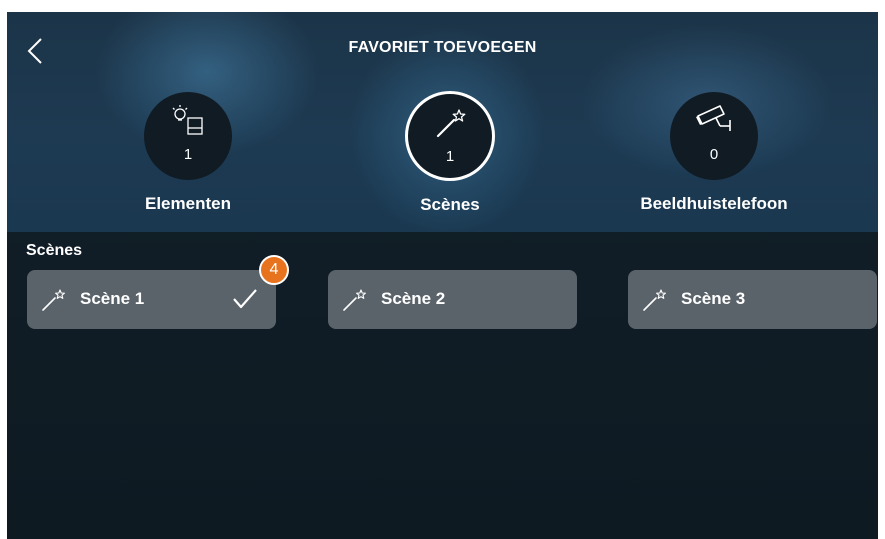 This screenshot has width=885, height=539. What do you see at coordinates (714, 136) in the screenshot?
I see `category-circle: 0` at bounding box center [714, 136].